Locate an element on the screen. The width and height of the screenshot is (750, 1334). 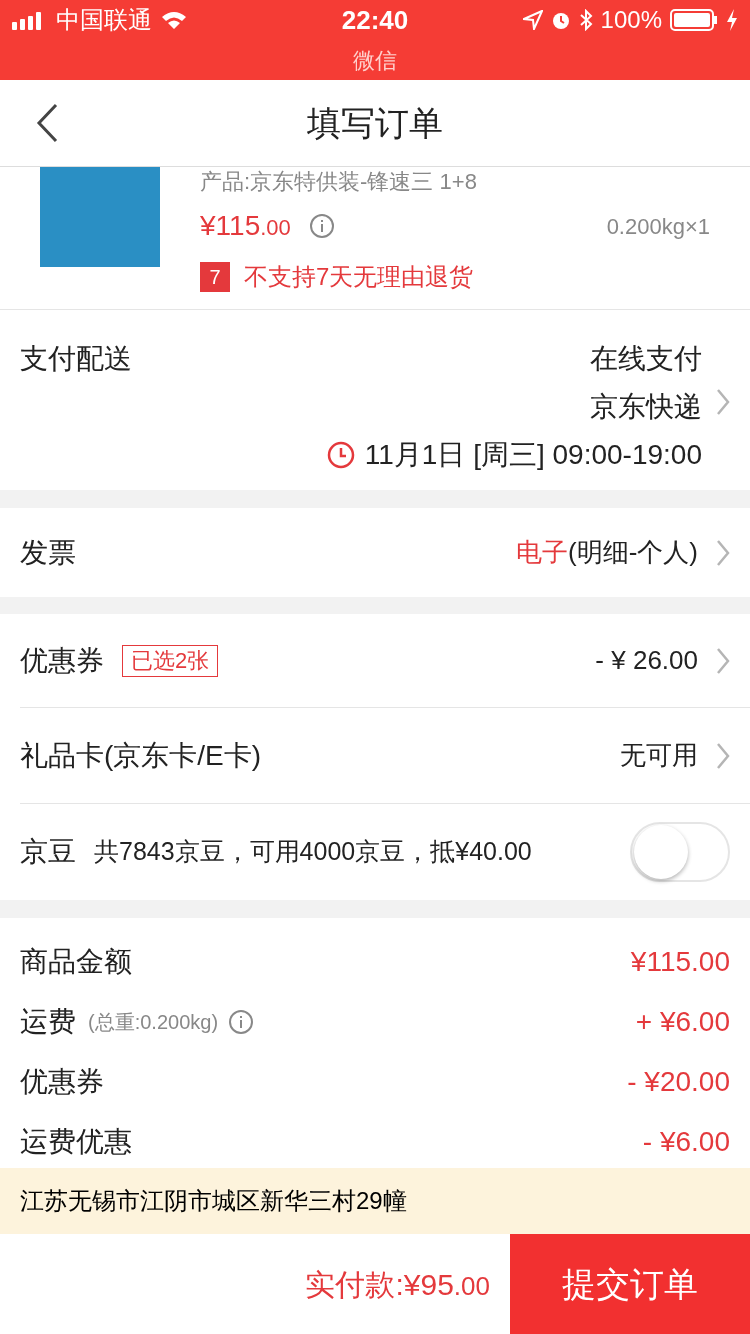
beans-detail: 共7843京豆，可用4000京豆，抵¥40.00 is located at coordinates (313, 852).